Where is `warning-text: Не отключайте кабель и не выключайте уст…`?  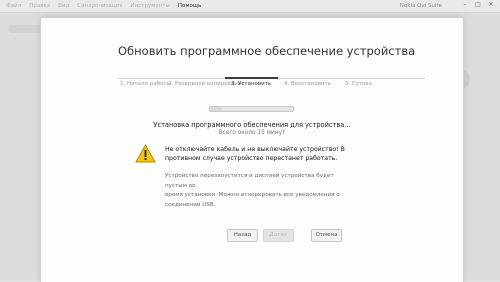 warning-text: Не отключайте кабель и не выключайте уст… is located at coordinates (255, 154).